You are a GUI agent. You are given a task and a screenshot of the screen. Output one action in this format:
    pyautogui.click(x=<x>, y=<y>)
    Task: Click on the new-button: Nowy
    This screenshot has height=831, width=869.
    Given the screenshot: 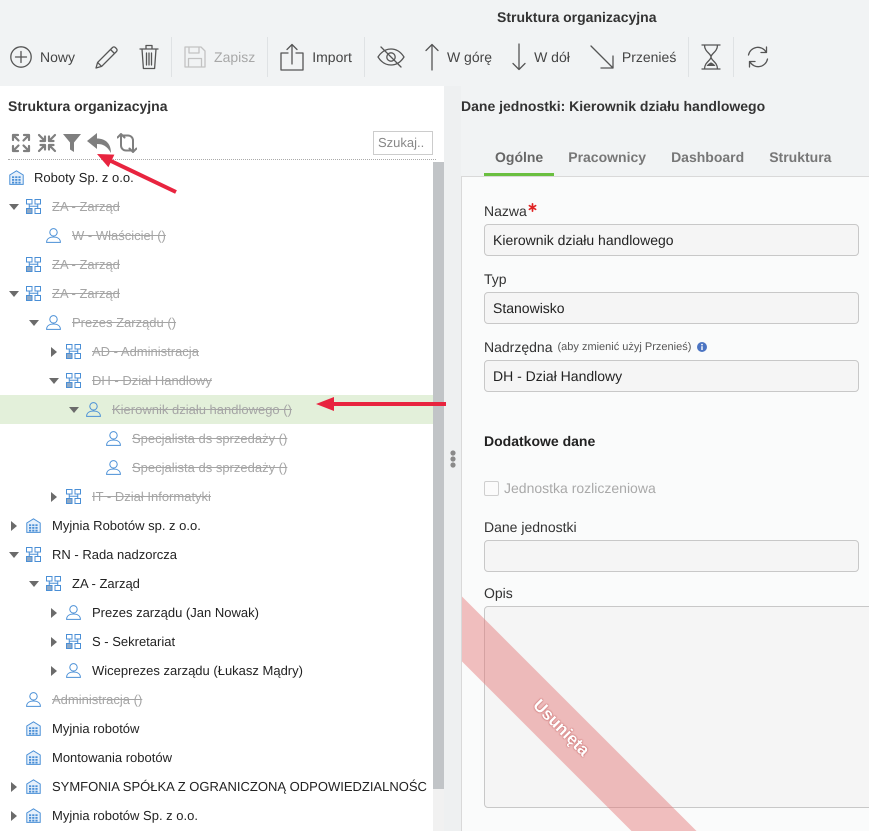 What is the action you would take?
    pyautogui.click(x=43, y=57)
    